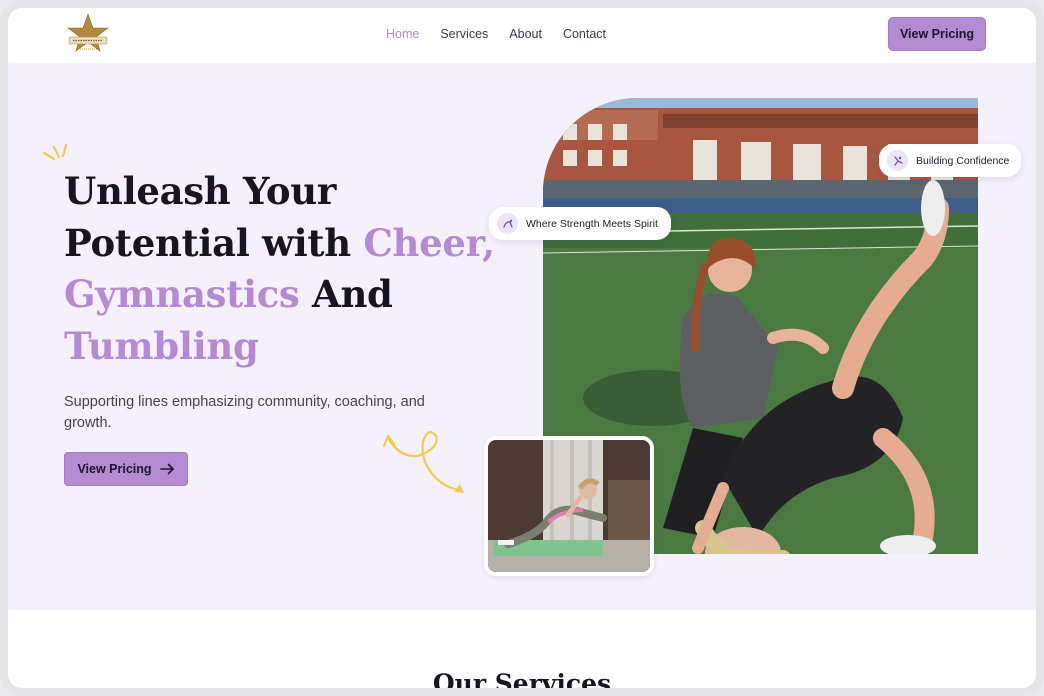 The width and height of the screenshot is (1044, 696). Describe the element at coordinates (522, 653) in the screenshot. I see `services-section: Our Services` at that location.